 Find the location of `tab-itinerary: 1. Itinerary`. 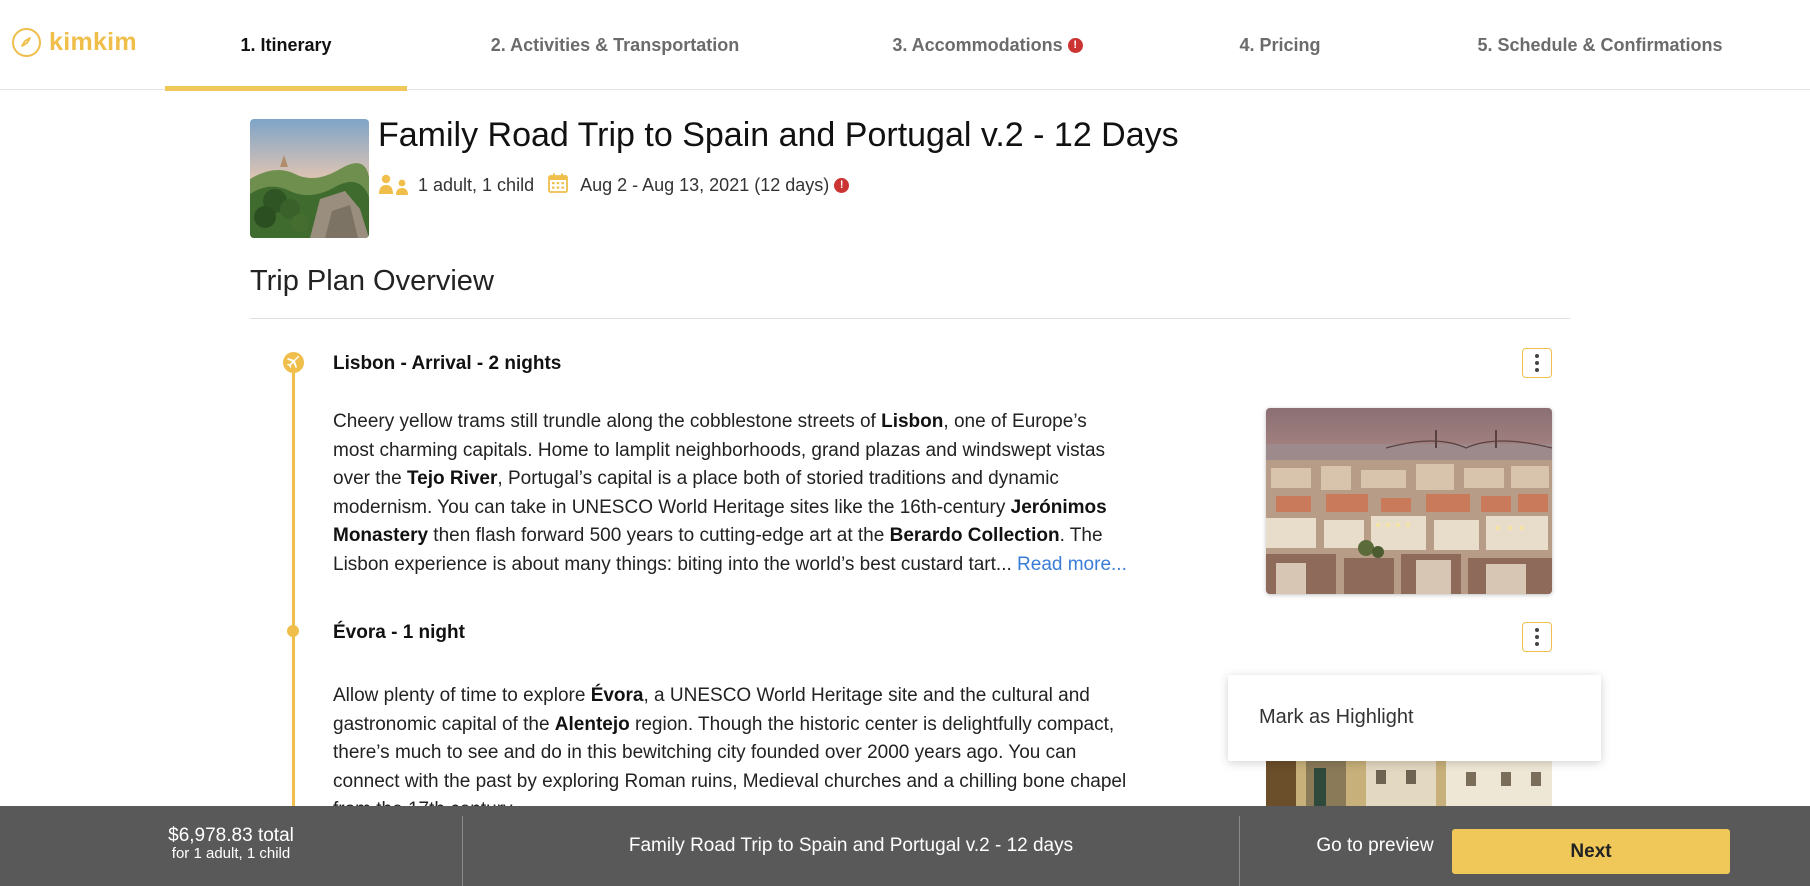

tab-itinerary: 1. Itinerary is located at coordinates (286, 45).